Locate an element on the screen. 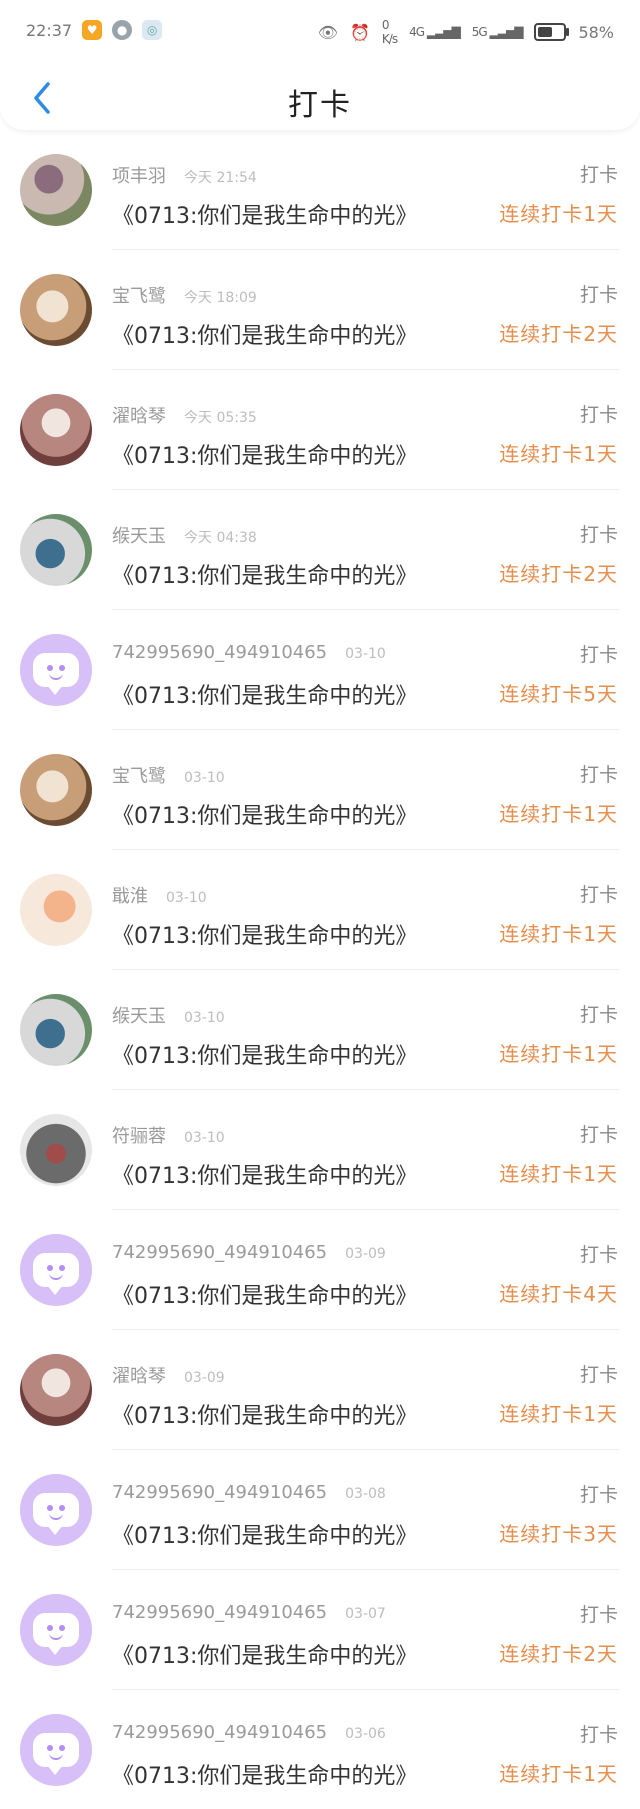 This screenshot has height=1809, width=640. streak-count: 连续打卡4天 is located at coordinates (558, 1294).